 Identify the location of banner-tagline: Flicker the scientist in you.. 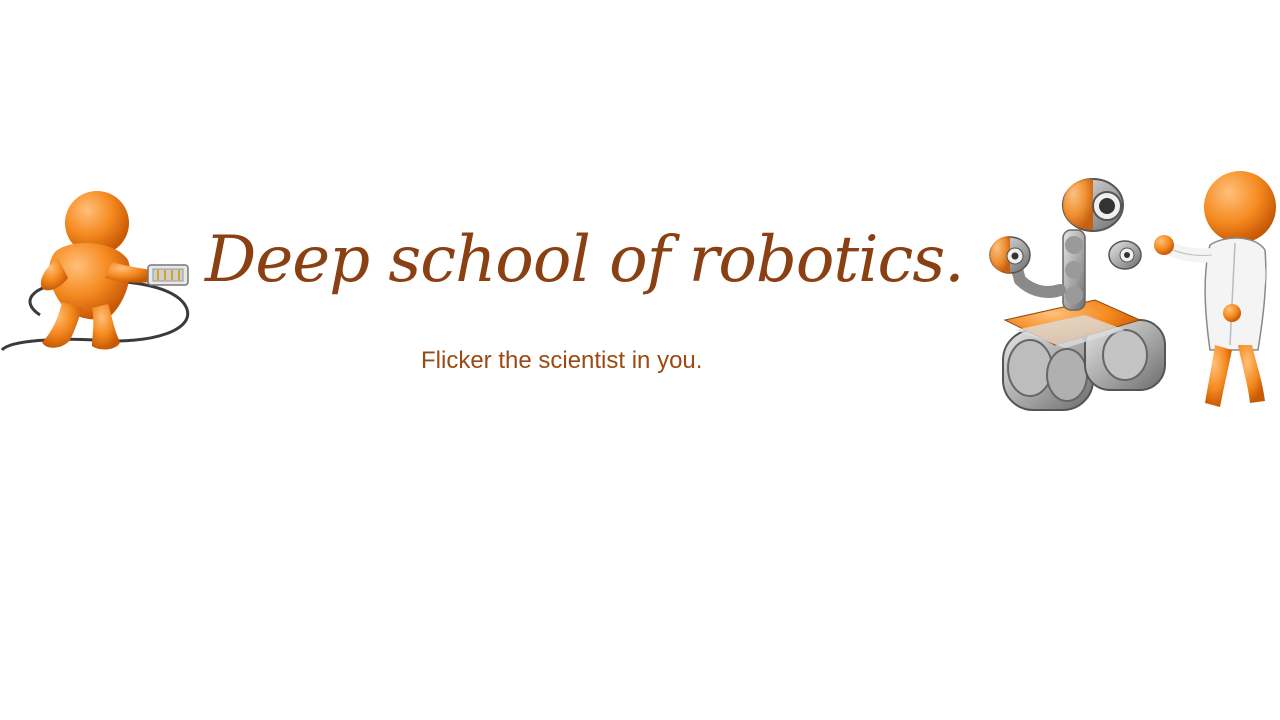
(562, 360).